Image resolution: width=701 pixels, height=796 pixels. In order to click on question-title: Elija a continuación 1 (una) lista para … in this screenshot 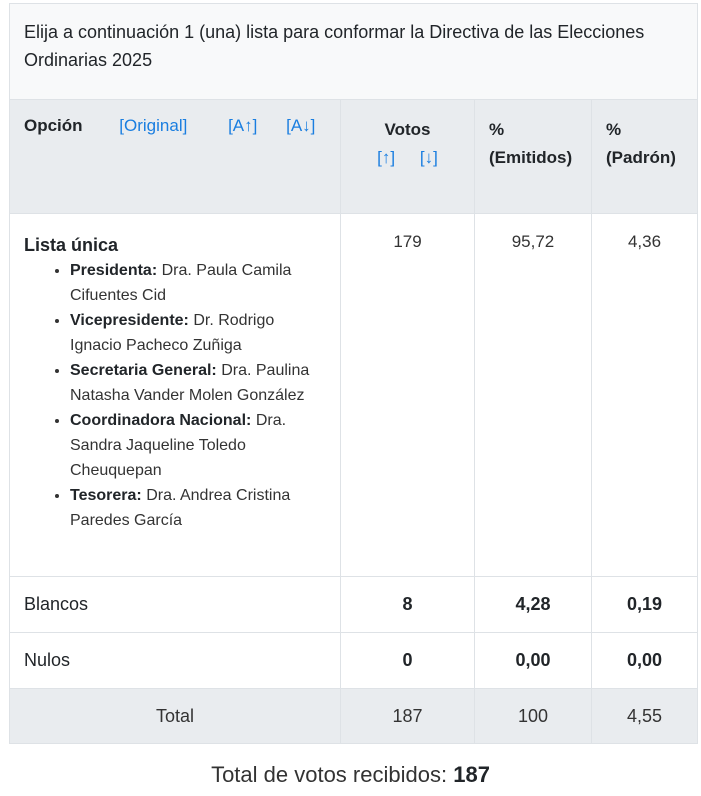, I will do `click(353, 51)`.